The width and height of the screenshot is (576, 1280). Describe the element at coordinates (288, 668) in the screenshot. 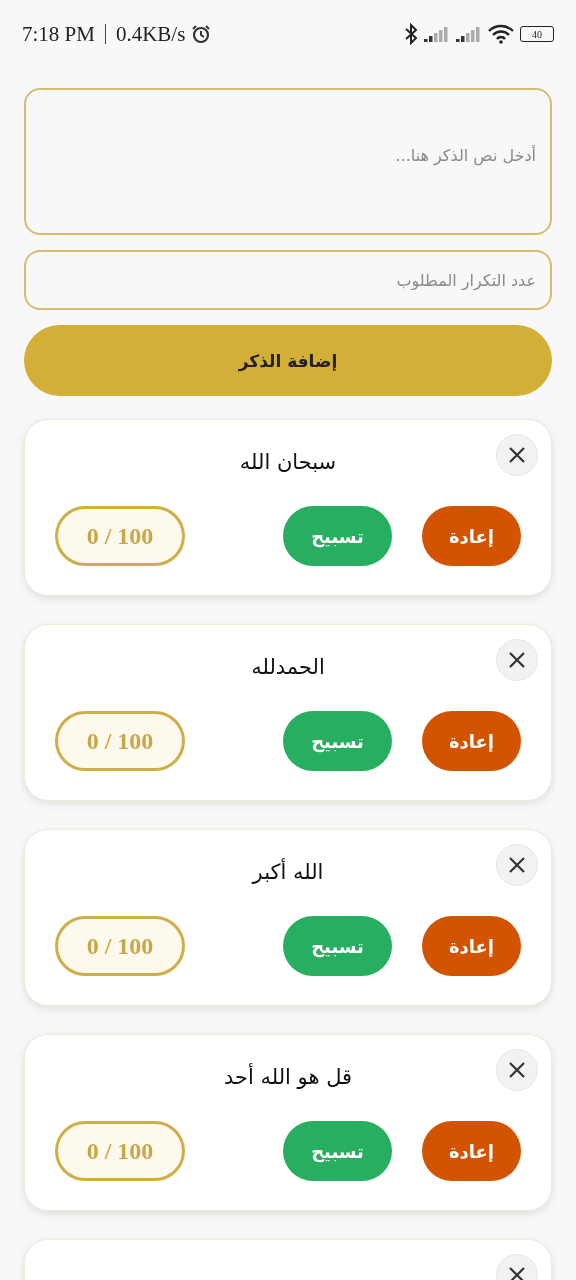

I see `dhikr-title: الحمدلله` at that location.